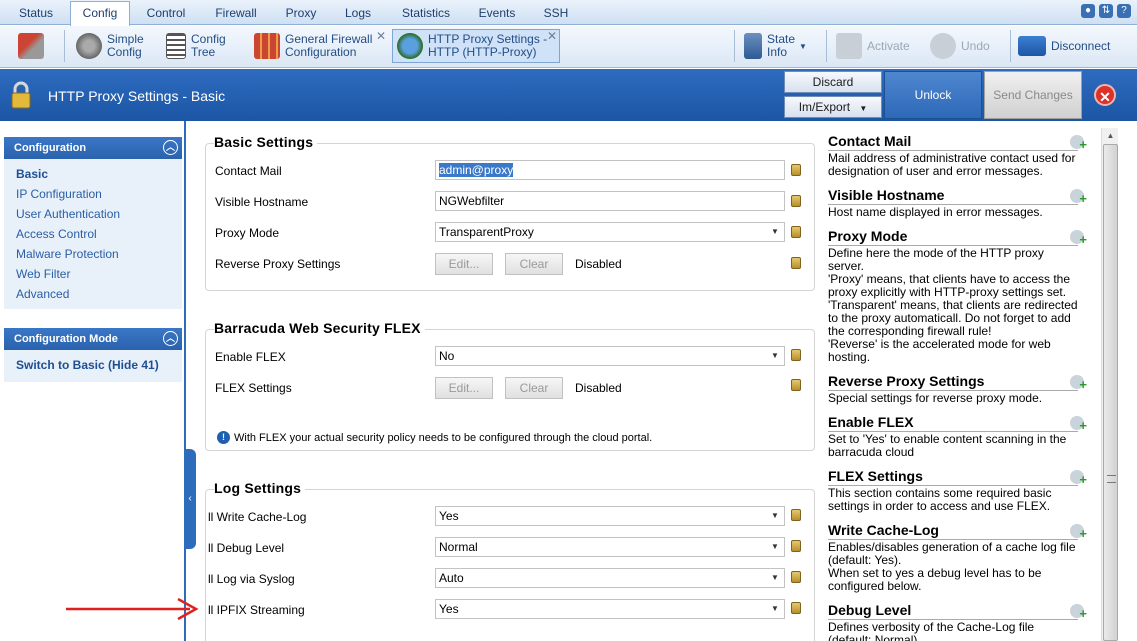 This screenshot has width=1137, height=641. I want to click on tree-icon, so click(176, 46).